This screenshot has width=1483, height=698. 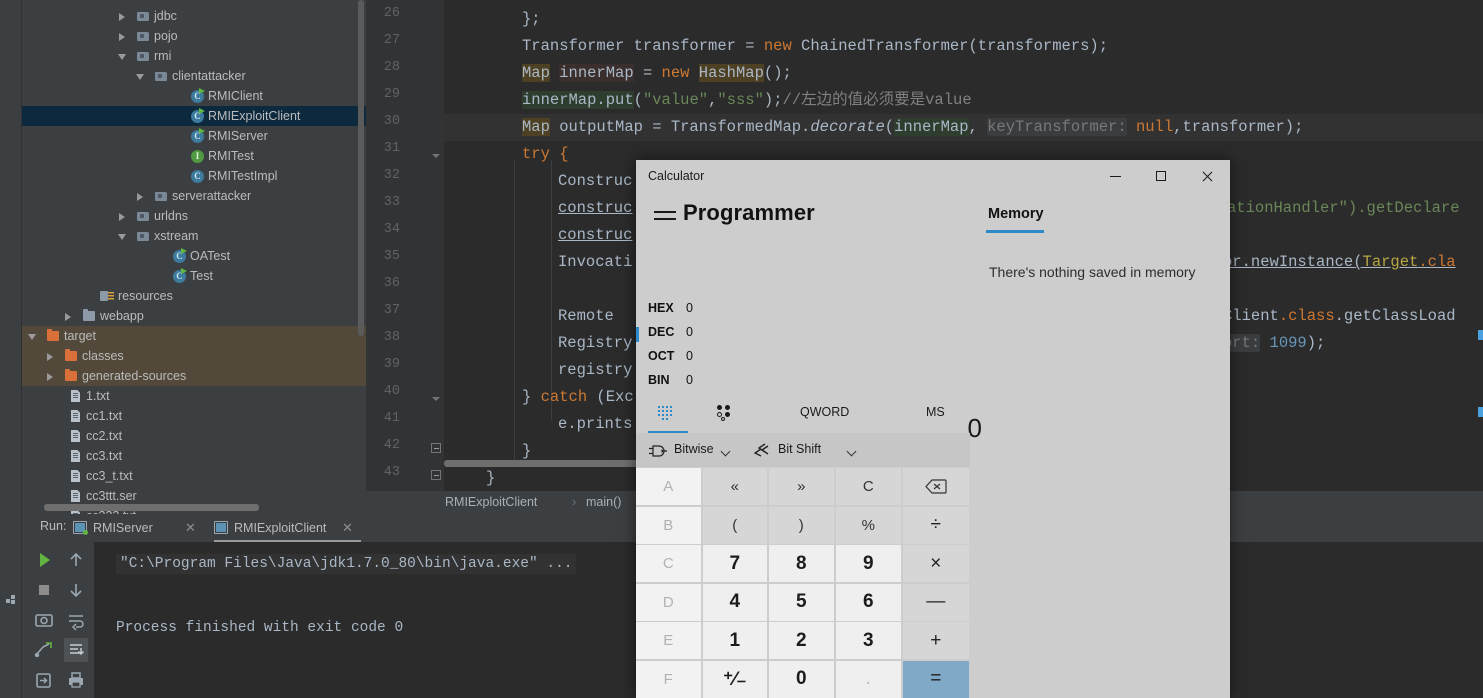 What do you see at coordinates (603, 502) in the screenshot?
I see `breadcrumb-method: main()` at bounding box center [603, 502].